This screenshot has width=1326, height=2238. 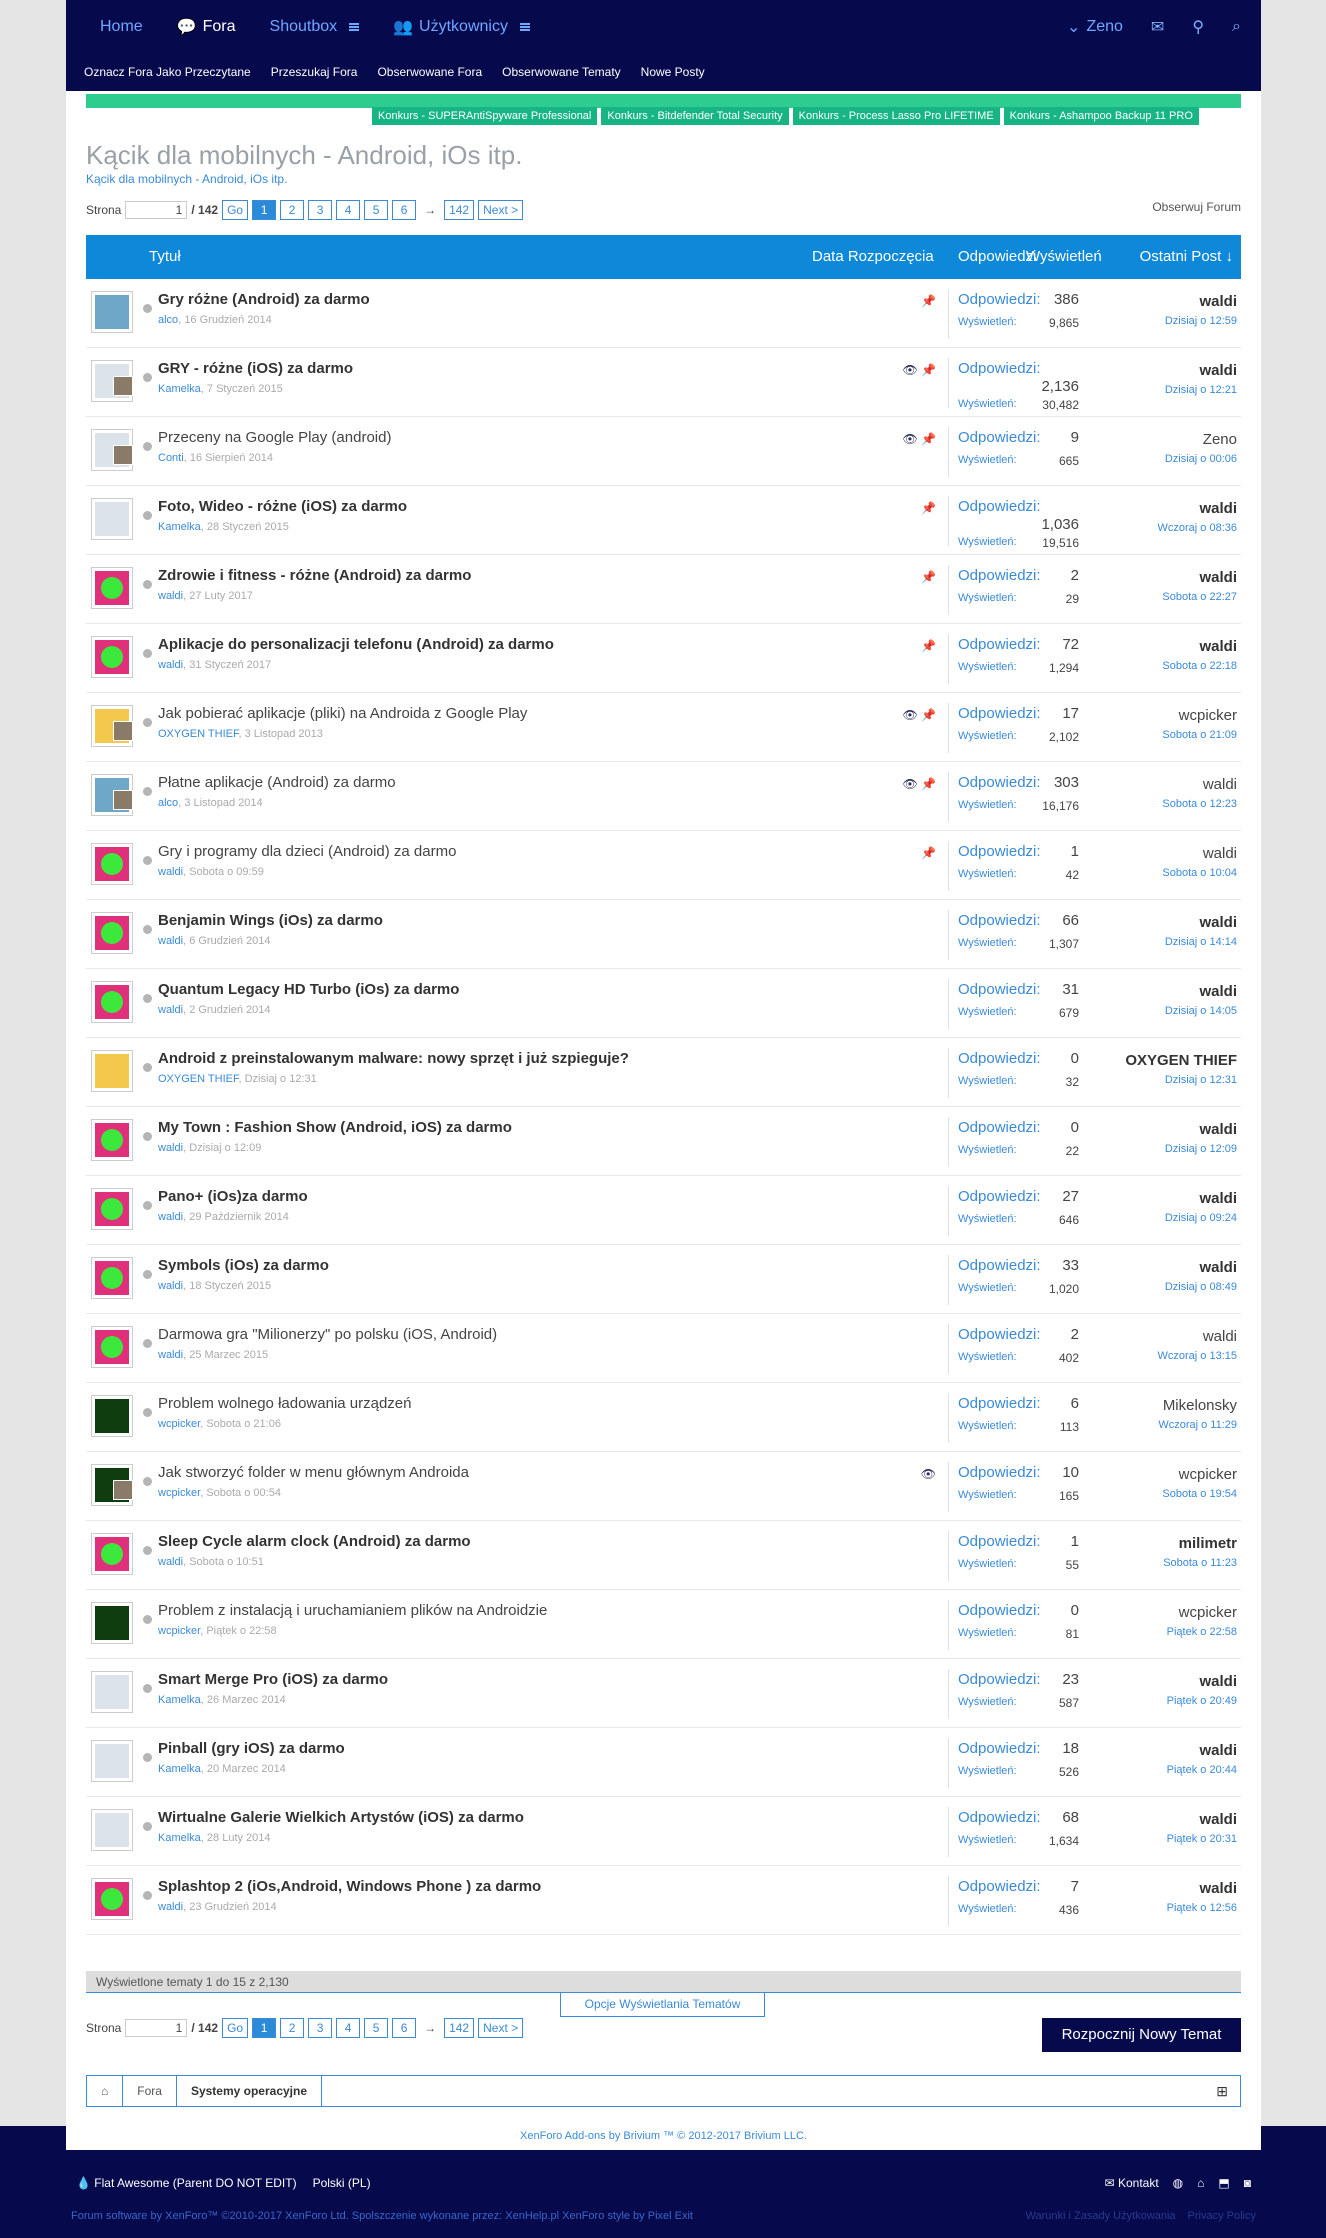 I want to click on col-title: Tytuł, so click(x=165, y=256).